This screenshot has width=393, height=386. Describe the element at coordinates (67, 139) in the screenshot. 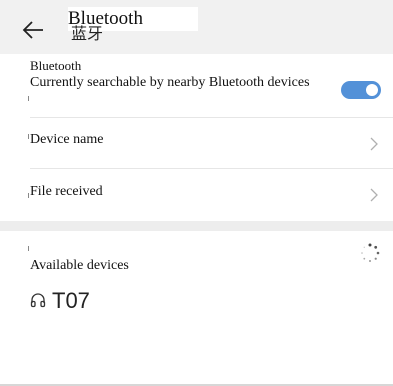

I see `device-name-label: Device name` at that location.